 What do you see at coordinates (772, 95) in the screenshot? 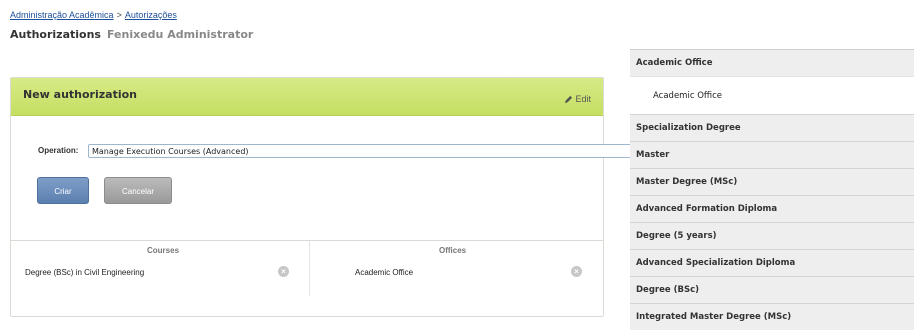
I see `accordion-item-academic-office: Academic Office` at bounding box center [772, 95].